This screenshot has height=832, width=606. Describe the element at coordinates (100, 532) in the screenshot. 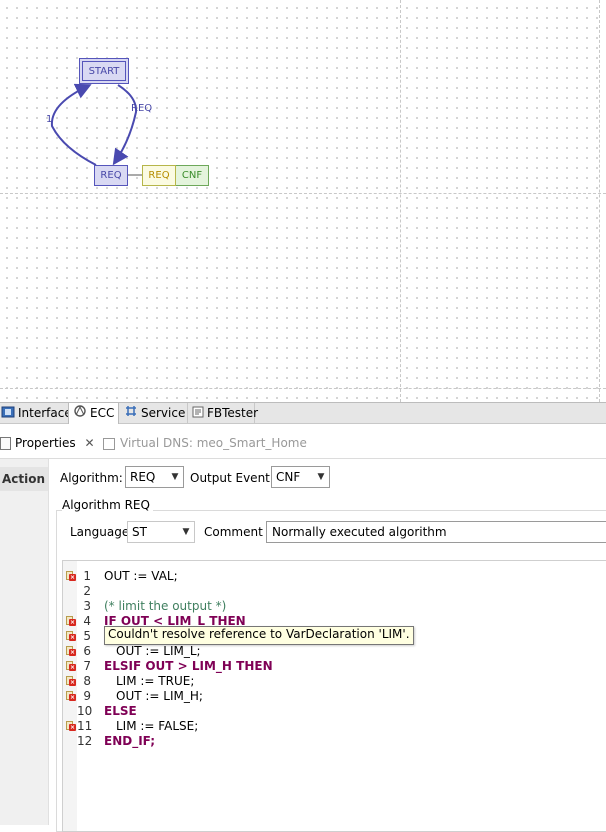

I see `language-label: Language` at that location.